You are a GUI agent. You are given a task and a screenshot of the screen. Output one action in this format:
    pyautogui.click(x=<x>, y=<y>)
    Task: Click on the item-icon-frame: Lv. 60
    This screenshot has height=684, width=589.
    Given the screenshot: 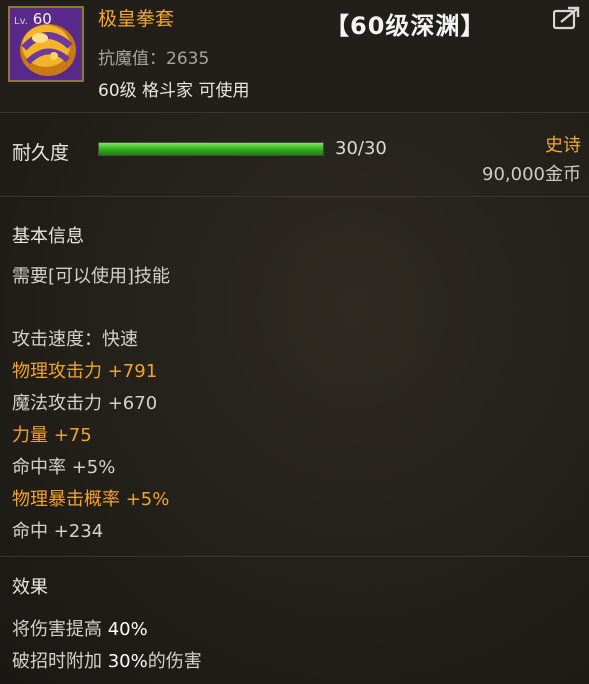 What is the action you would take?
    pyautogui.click(x=46, y=44)
    